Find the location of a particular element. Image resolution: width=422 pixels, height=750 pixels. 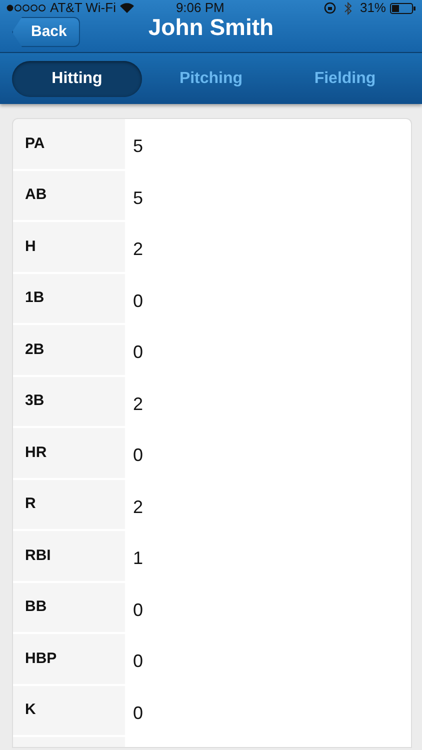

bluetooth-icon is located at coordinates (348, 8).